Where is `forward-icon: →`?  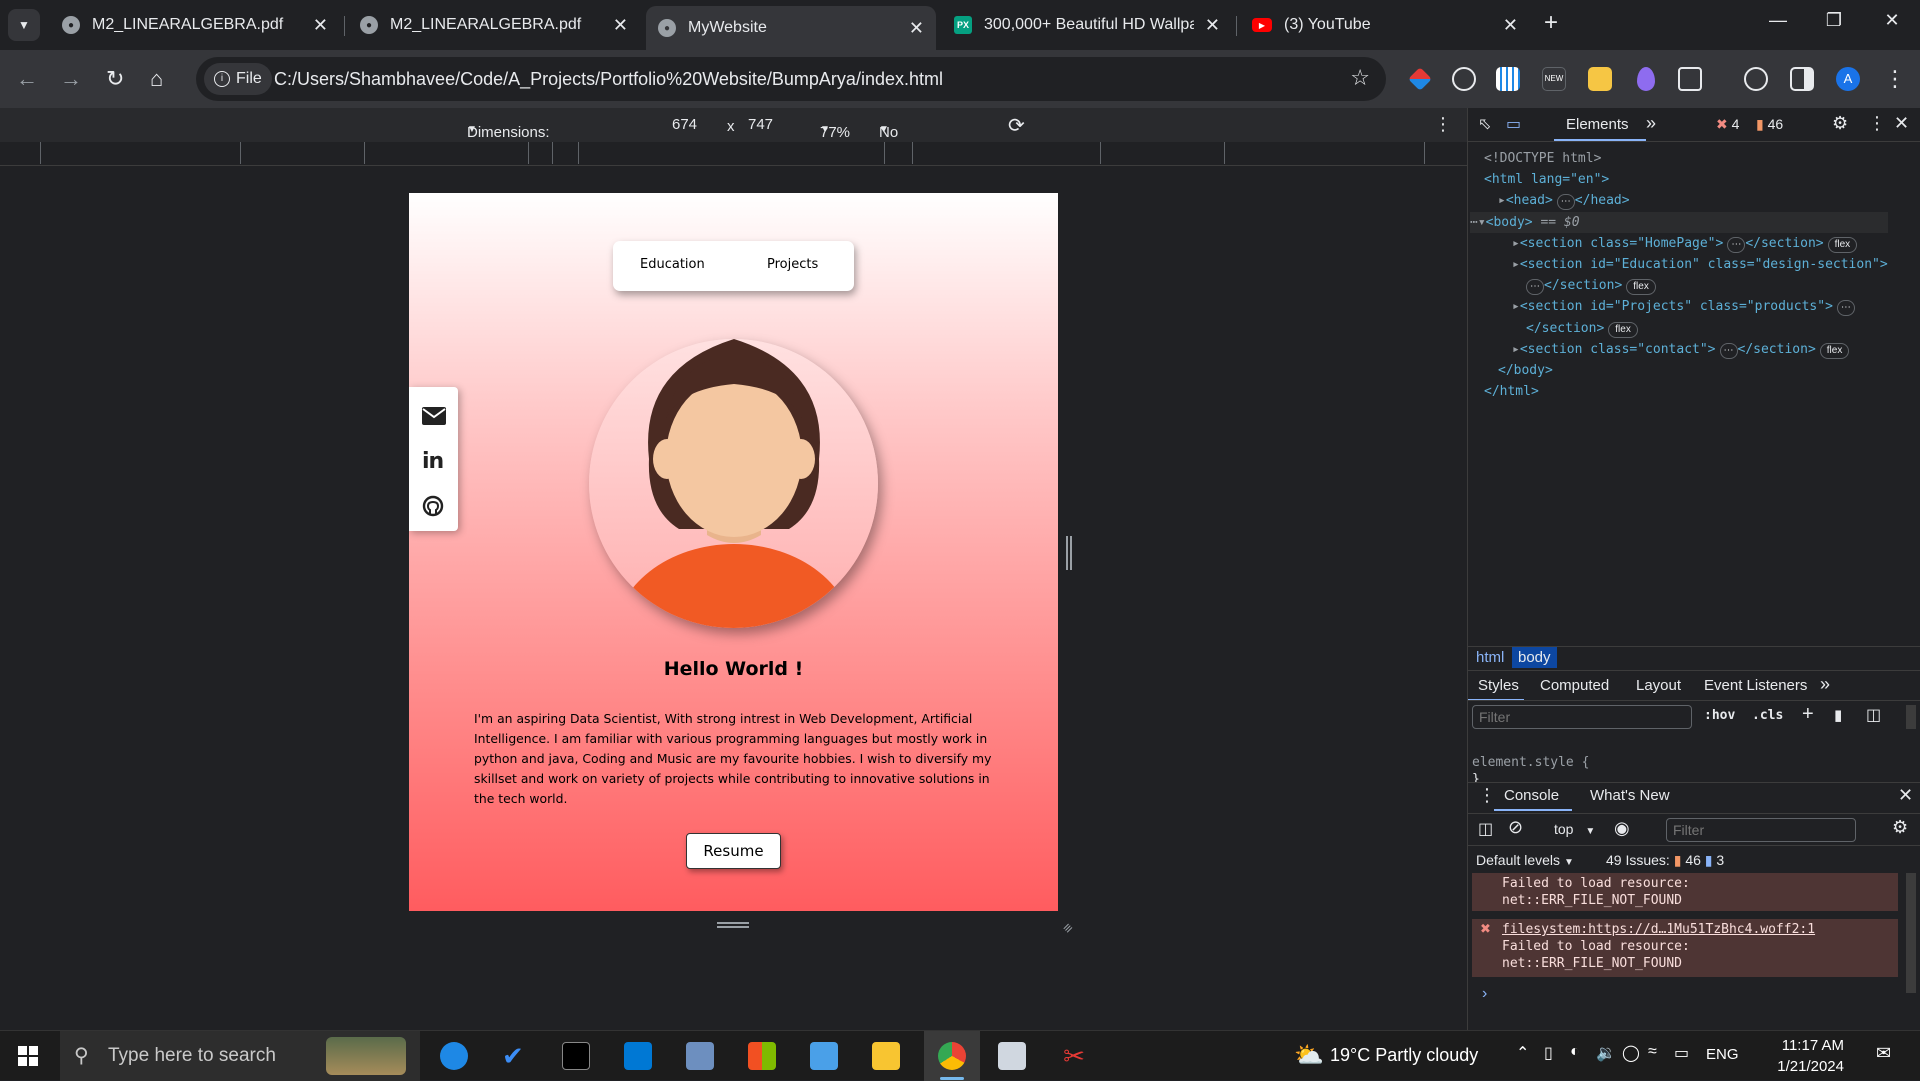
forward-icon: → is located at coordinates (71, 79).